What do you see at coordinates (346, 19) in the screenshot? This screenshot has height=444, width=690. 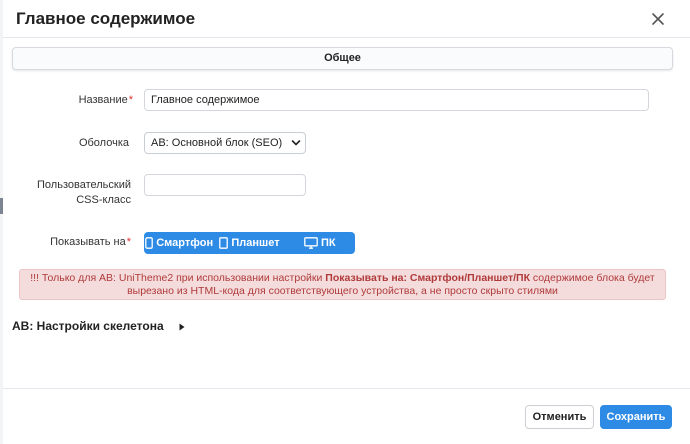 I see `dialog-header: Главное содержимое` at bounding box center [346, 19].